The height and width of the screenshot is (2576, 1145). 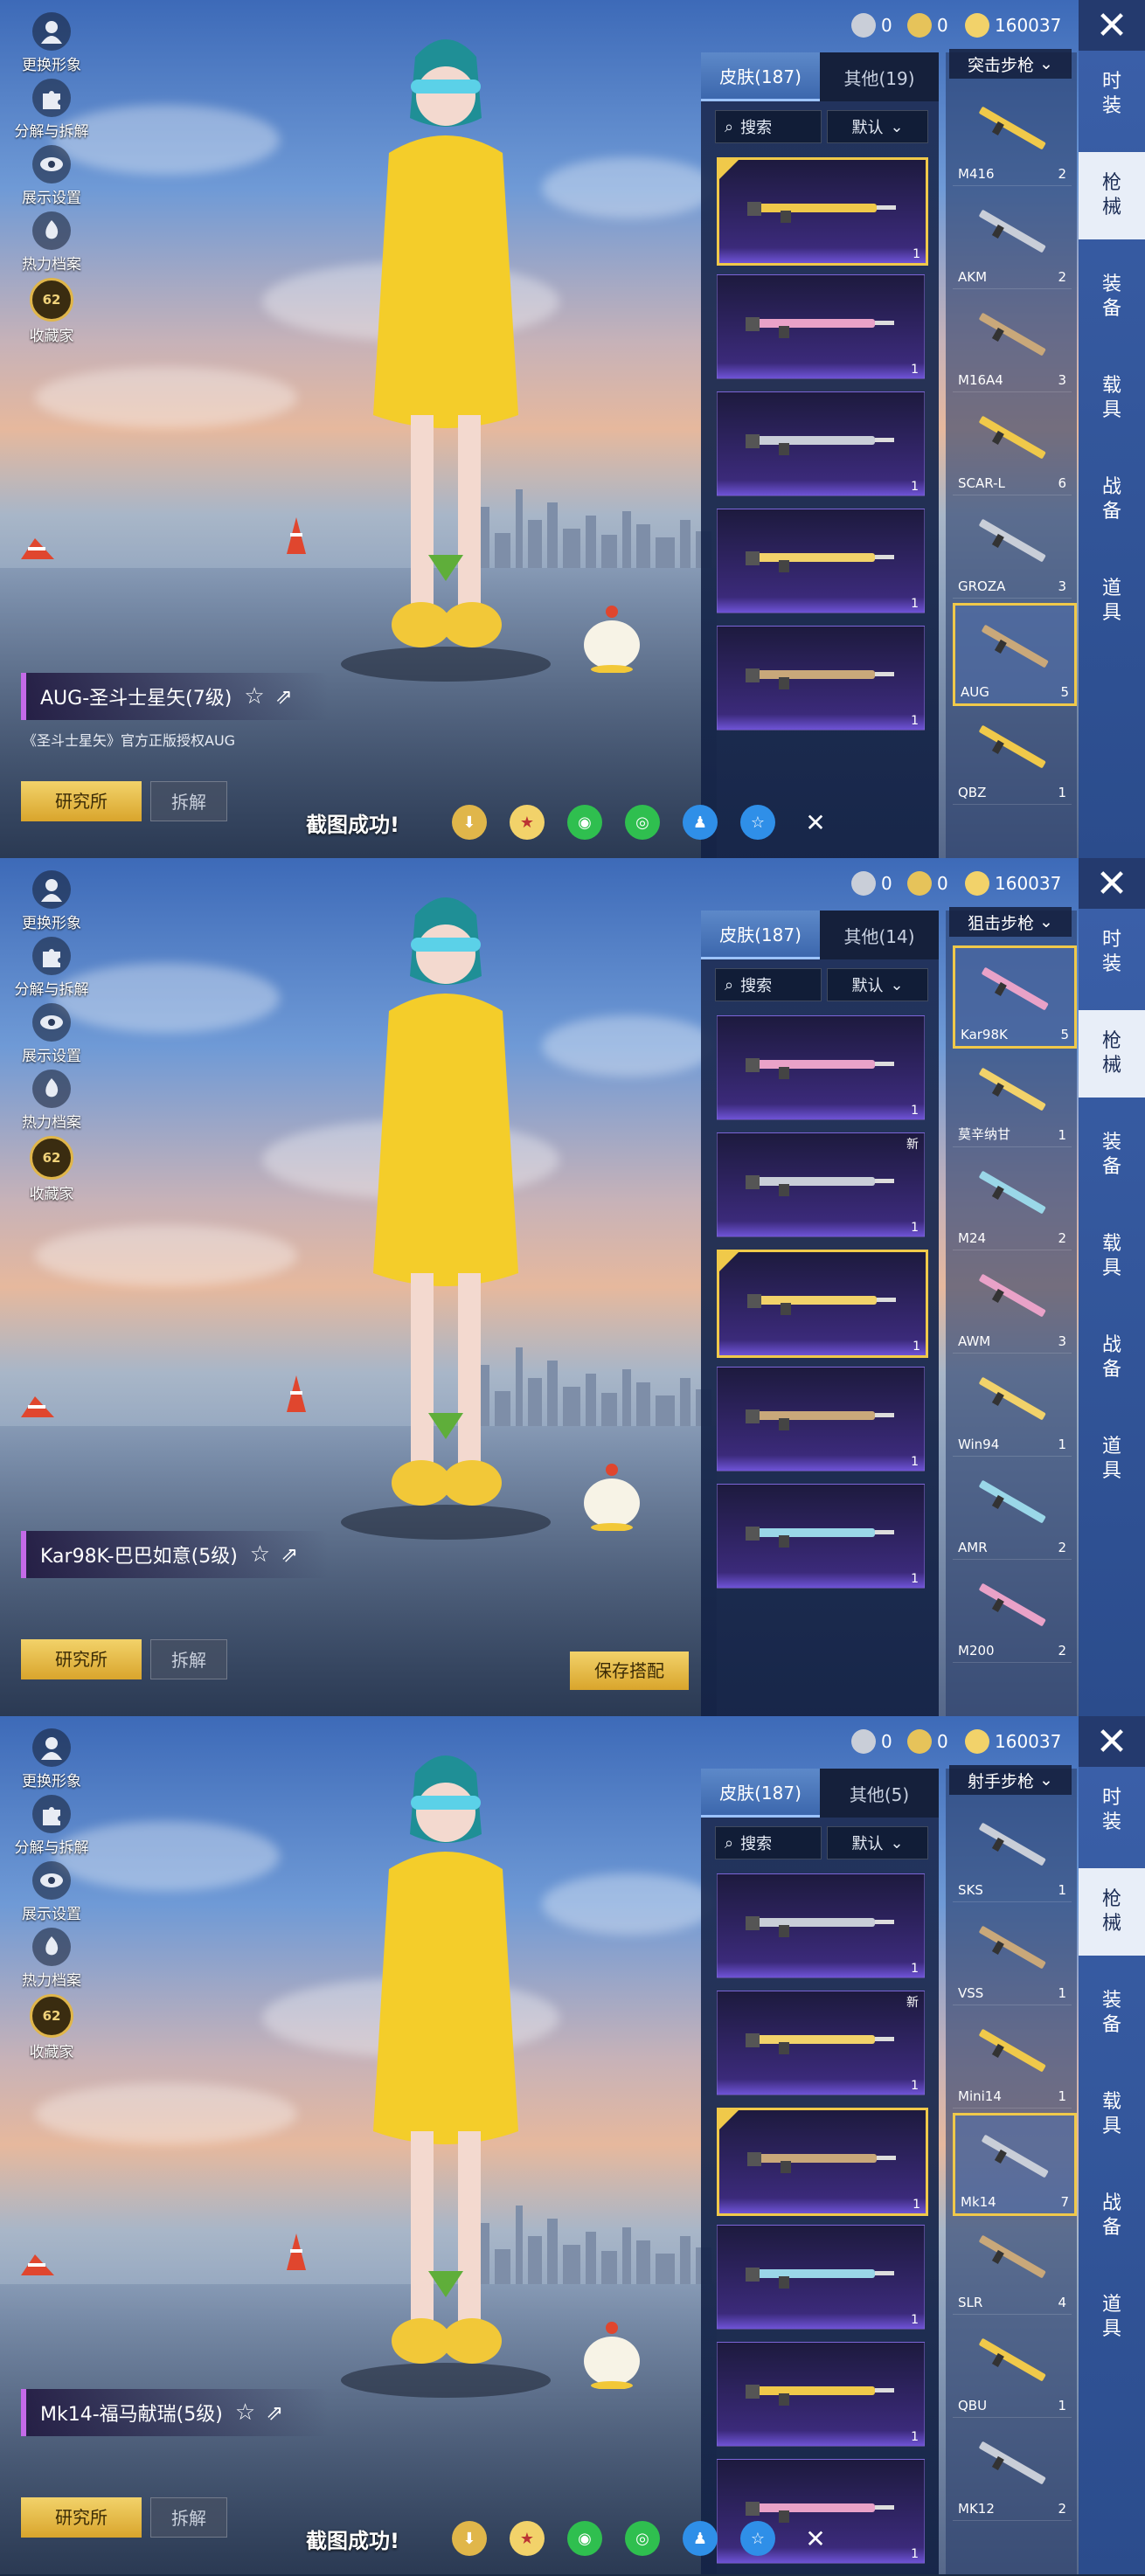 What do you see at coordinates (1015, 654) in the screenshot?
I see `weapon-list-item: AUG 5` at bounding box center [1015, 654].